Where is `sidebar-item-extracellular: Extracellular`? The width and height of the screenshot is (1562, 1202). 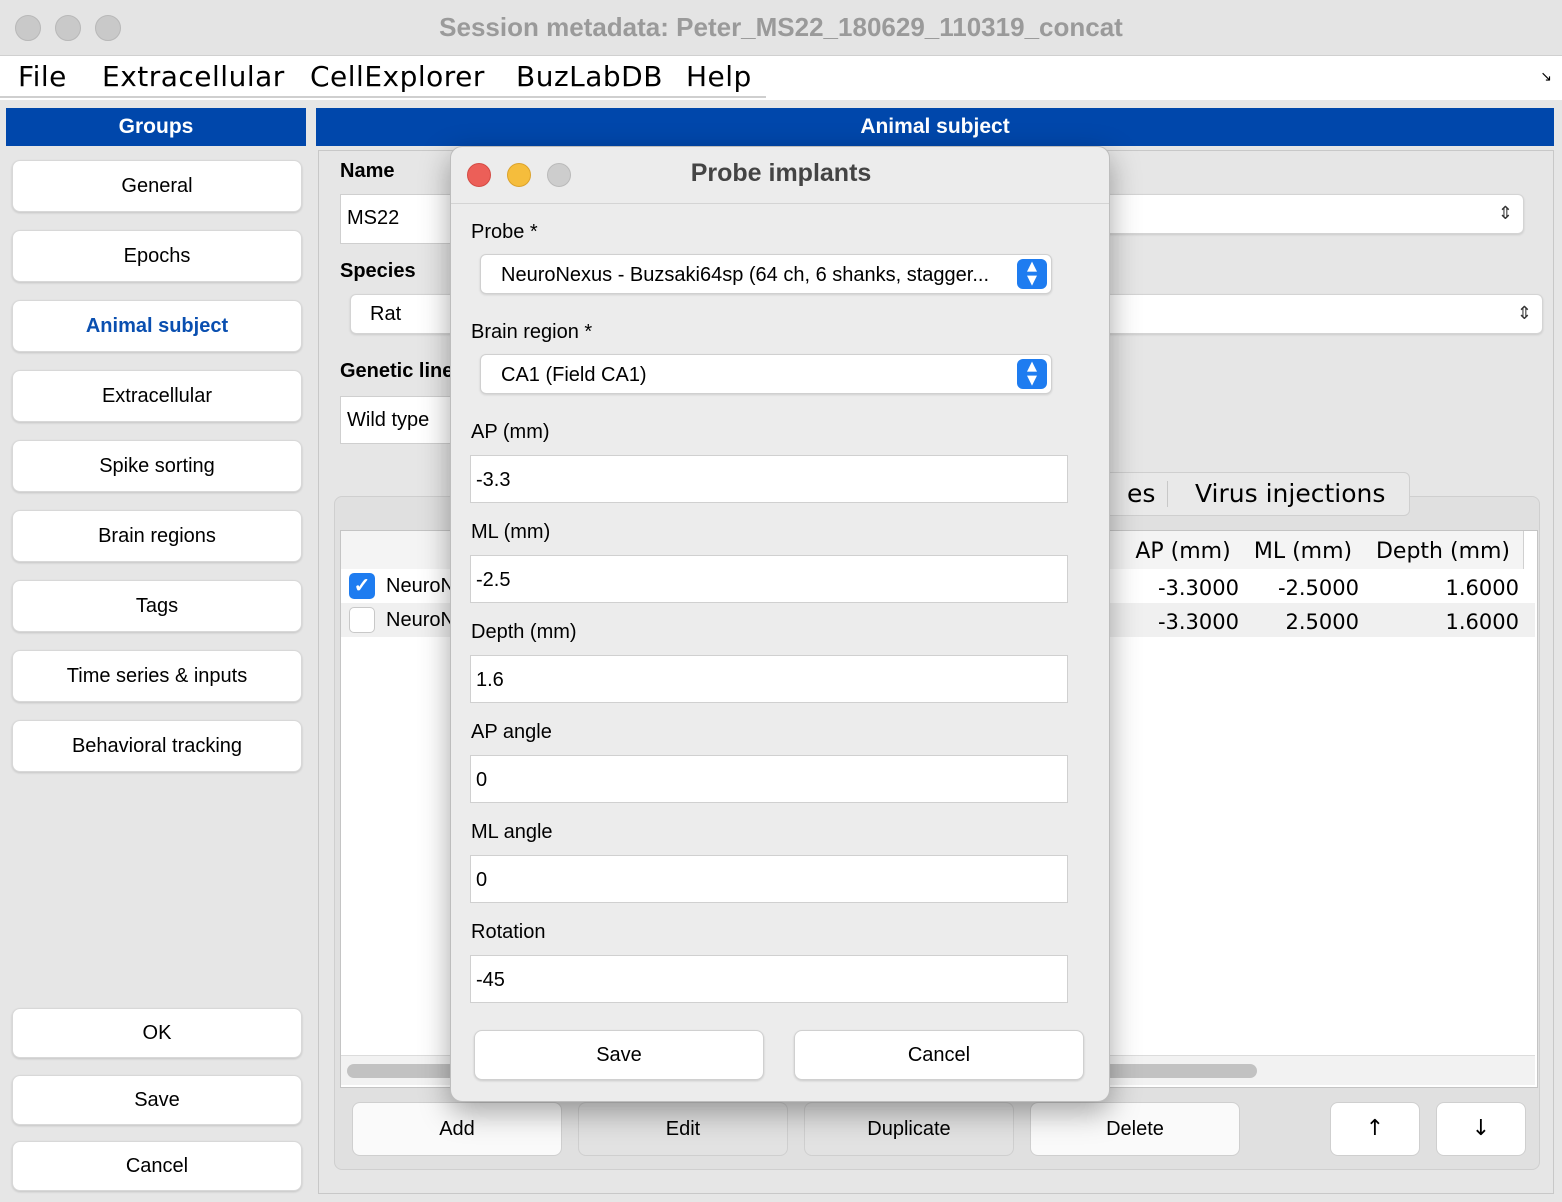 sidebar-item-extracellular: Extracellular is located at coordinates (157, 396).